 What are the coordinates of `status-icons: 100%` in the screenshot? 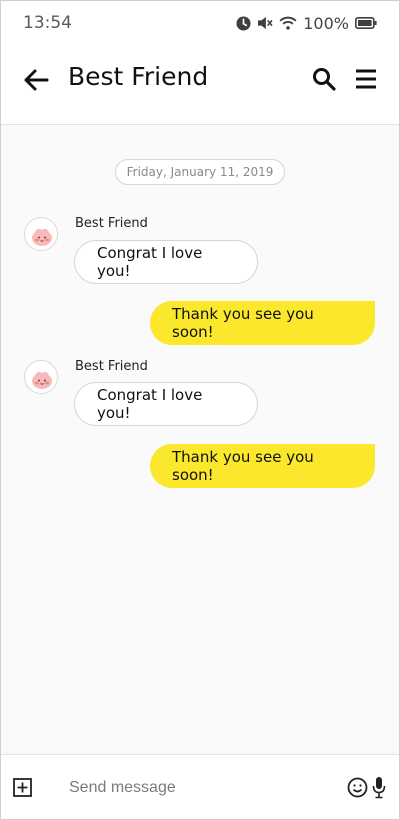 It's located at (306, 23).